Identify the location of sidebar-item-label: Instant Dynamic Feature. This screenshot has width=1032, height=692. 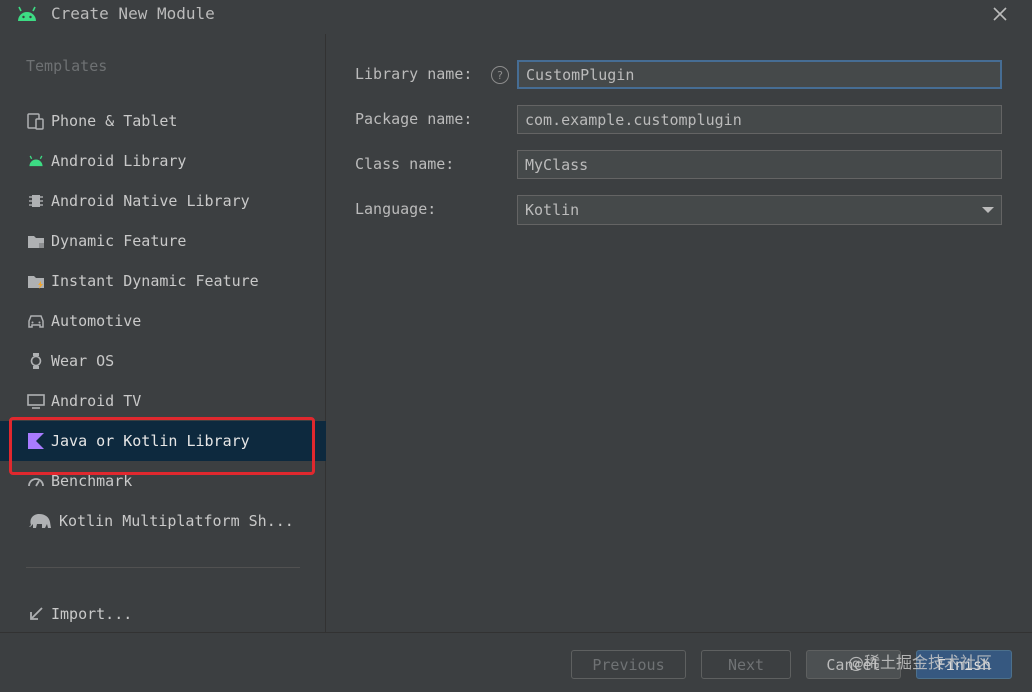
(155, 281).